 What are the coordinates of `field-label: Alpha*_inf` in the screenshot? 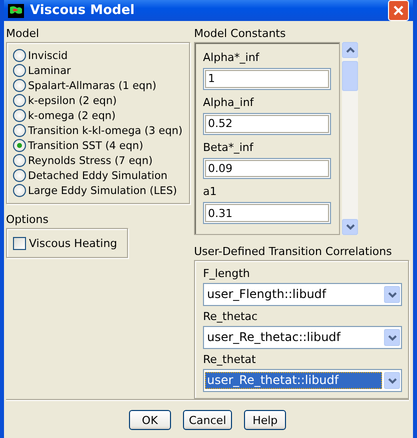 It's located at (231, 57).